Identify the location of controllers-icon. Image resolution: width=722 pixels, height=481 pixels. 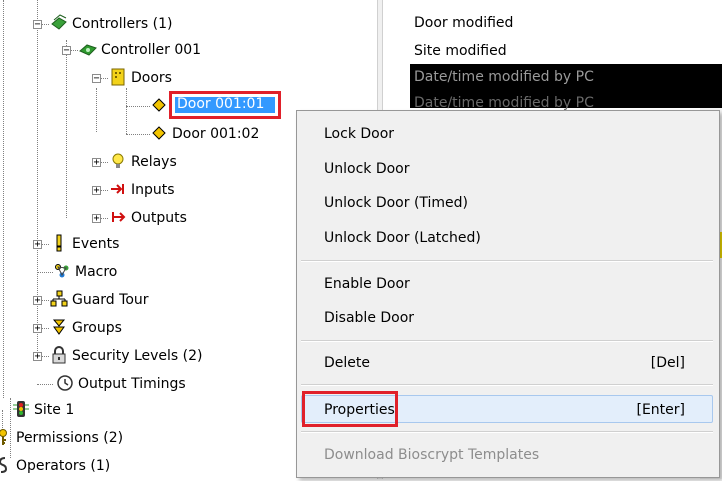
(59, 23).